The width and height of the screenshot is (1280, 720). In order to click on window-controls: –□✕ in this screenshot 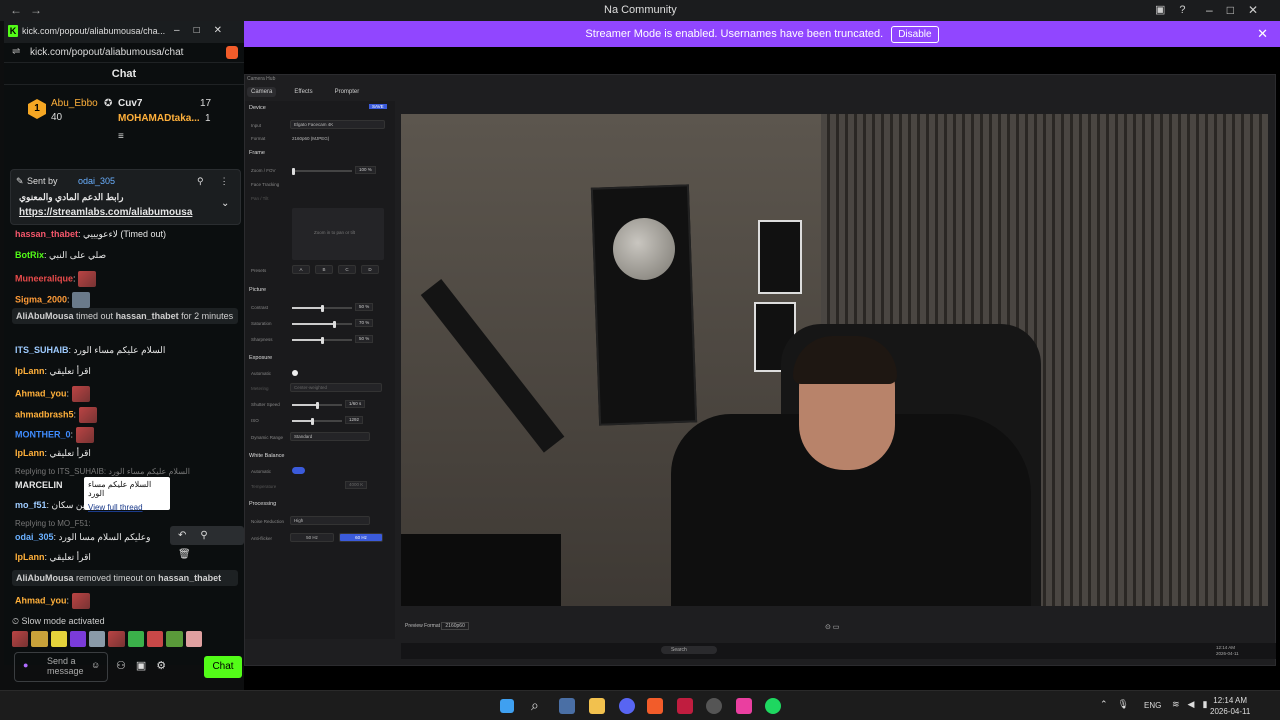, I will do `click(1239, 10)`.